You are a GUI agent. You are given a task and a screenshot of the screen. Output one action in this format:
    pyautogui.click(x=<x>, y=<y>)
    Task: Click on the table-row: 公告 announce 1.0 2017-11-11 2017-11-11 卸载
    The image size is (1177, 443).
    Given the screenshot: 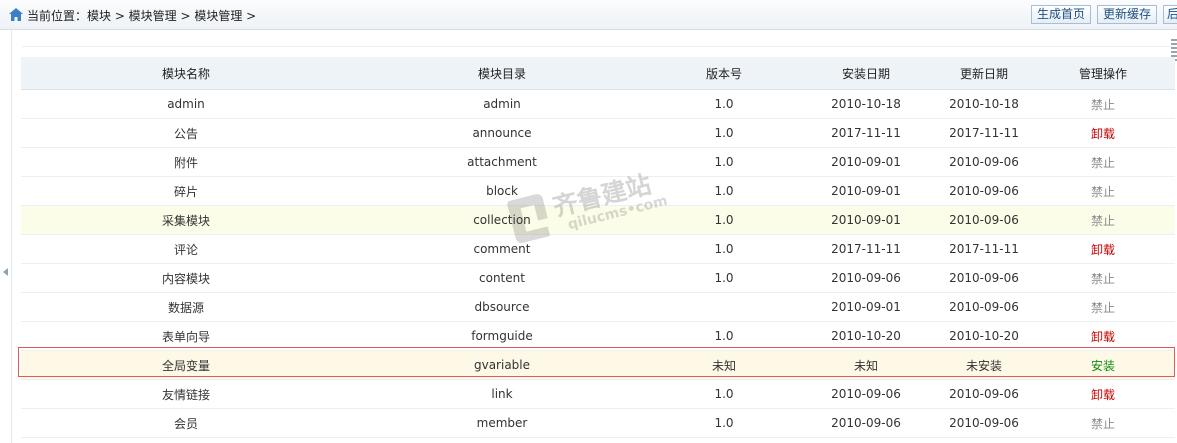 What is the action you would take?
    pyautogui.click(x=598, y=133)
    